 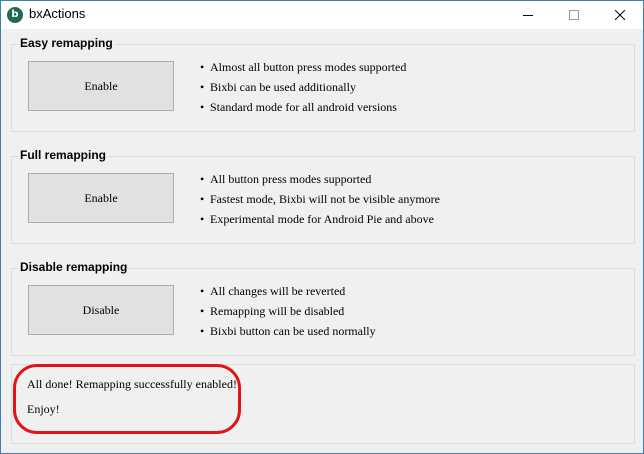 I want to click on minimize-button, so click(x=528, y=15).